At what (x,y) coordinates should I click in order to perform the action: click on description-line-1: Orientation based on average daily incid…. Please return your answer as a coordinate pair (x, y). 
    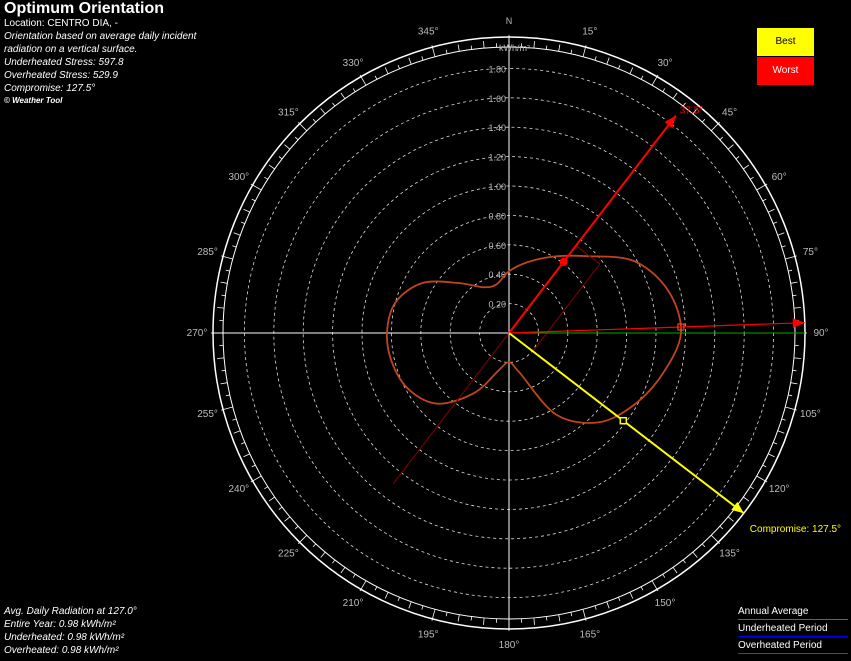
    Looking at the image, I should click on (100, 36).